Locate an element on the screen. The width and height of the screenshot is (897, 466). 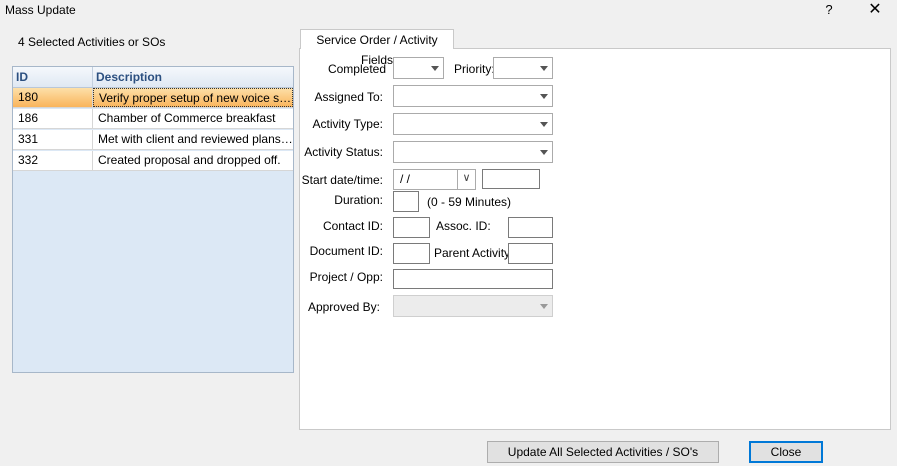
table-row: 186 Chamber of Commerce breakfast is located at coordinates (153, 119).